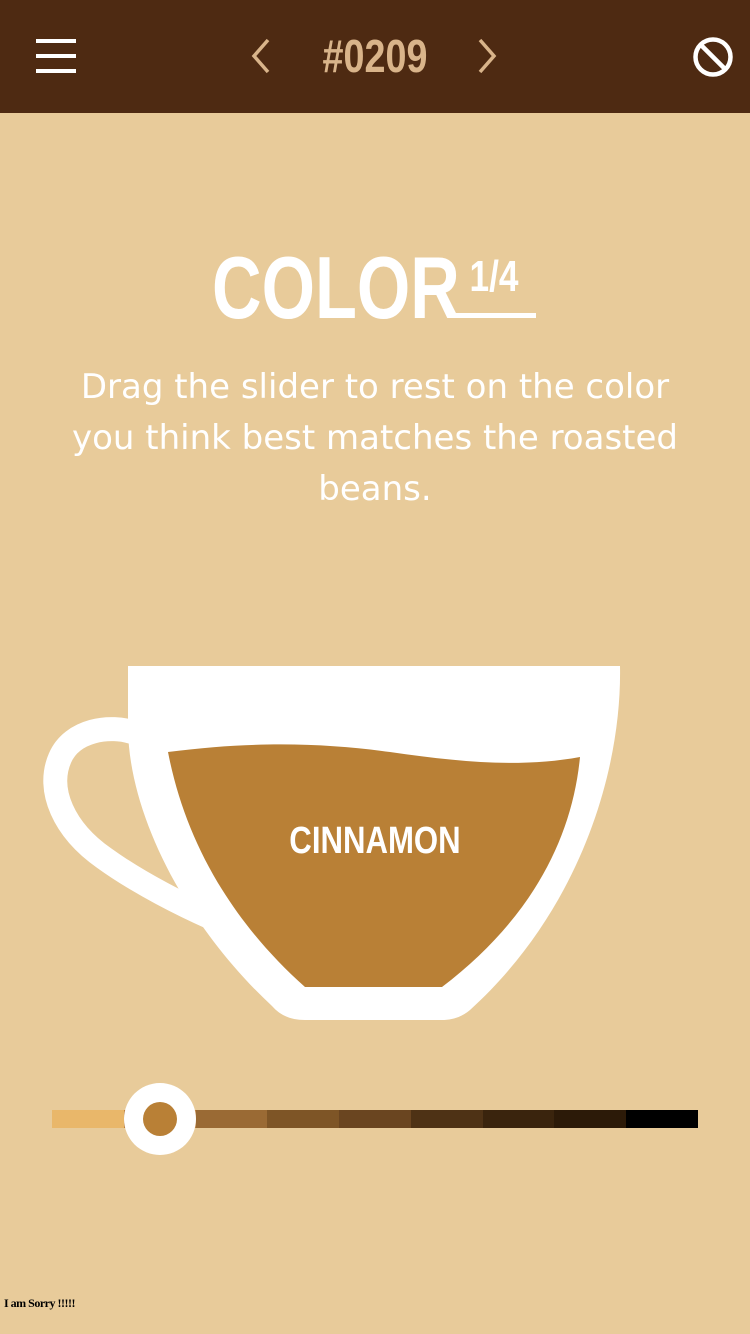  Describe the element at coordinates (39, 1303) in the screenshot. I see `footer-note: I am Sorry !!!!!` at that location.